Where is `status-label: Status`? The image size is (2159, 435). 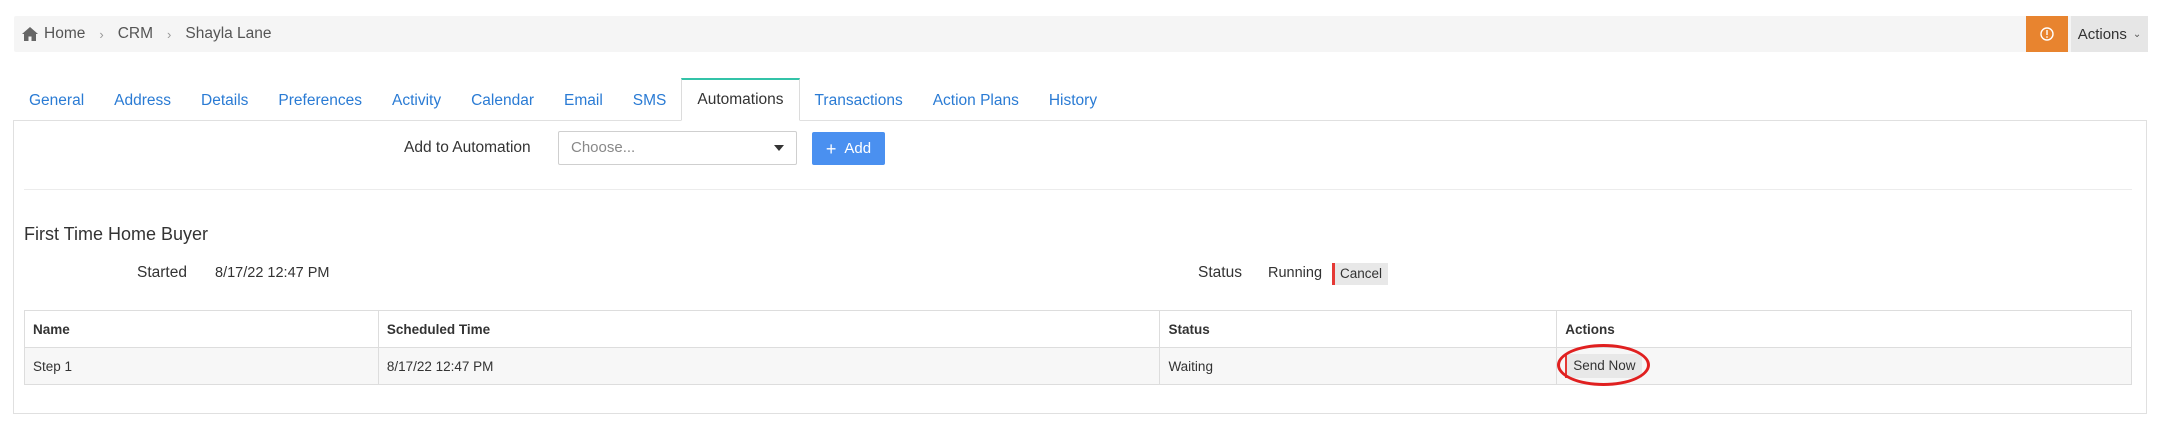
status-label: Status is located at coordinates (1220, 272).